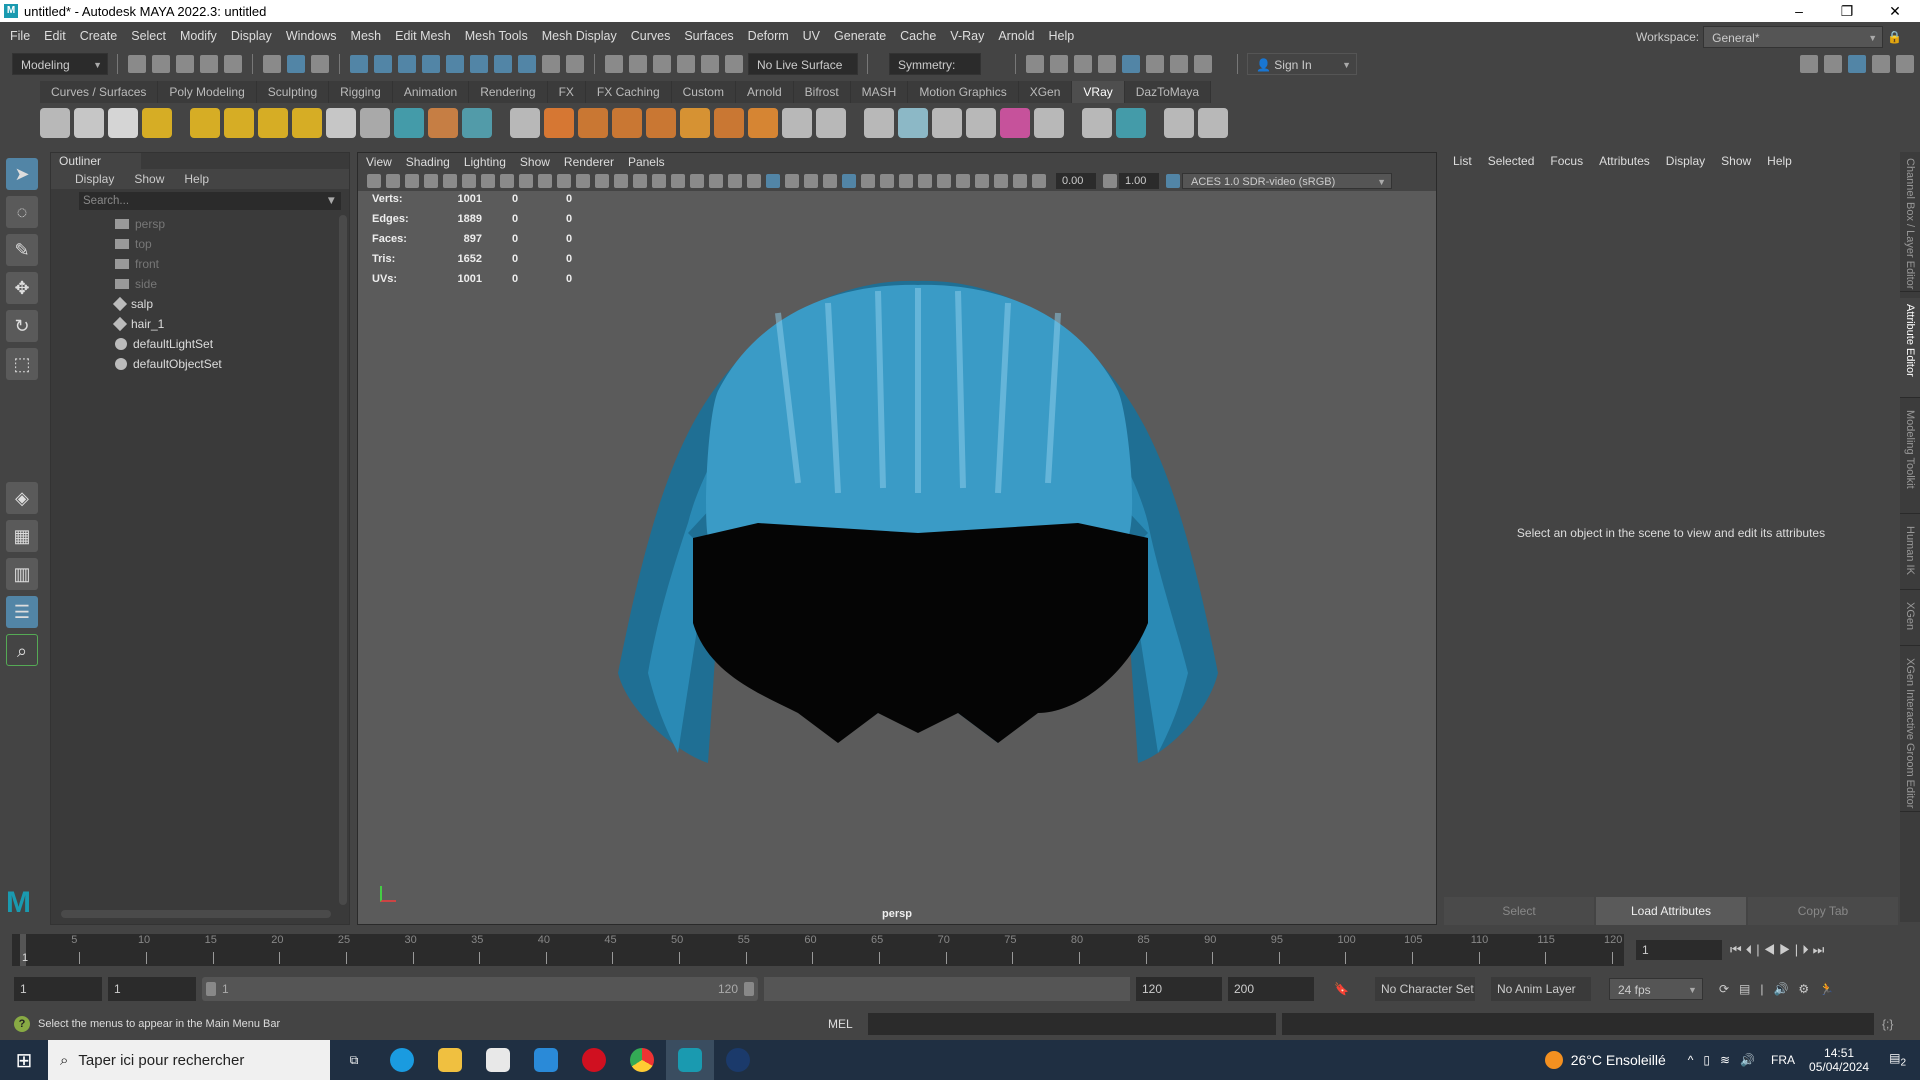 This screenshot has height=1080, width=1920. Describe the element at coordinates (967, 36) in the screenshot. I see `menu-v-ray: V-Ray` at that location.